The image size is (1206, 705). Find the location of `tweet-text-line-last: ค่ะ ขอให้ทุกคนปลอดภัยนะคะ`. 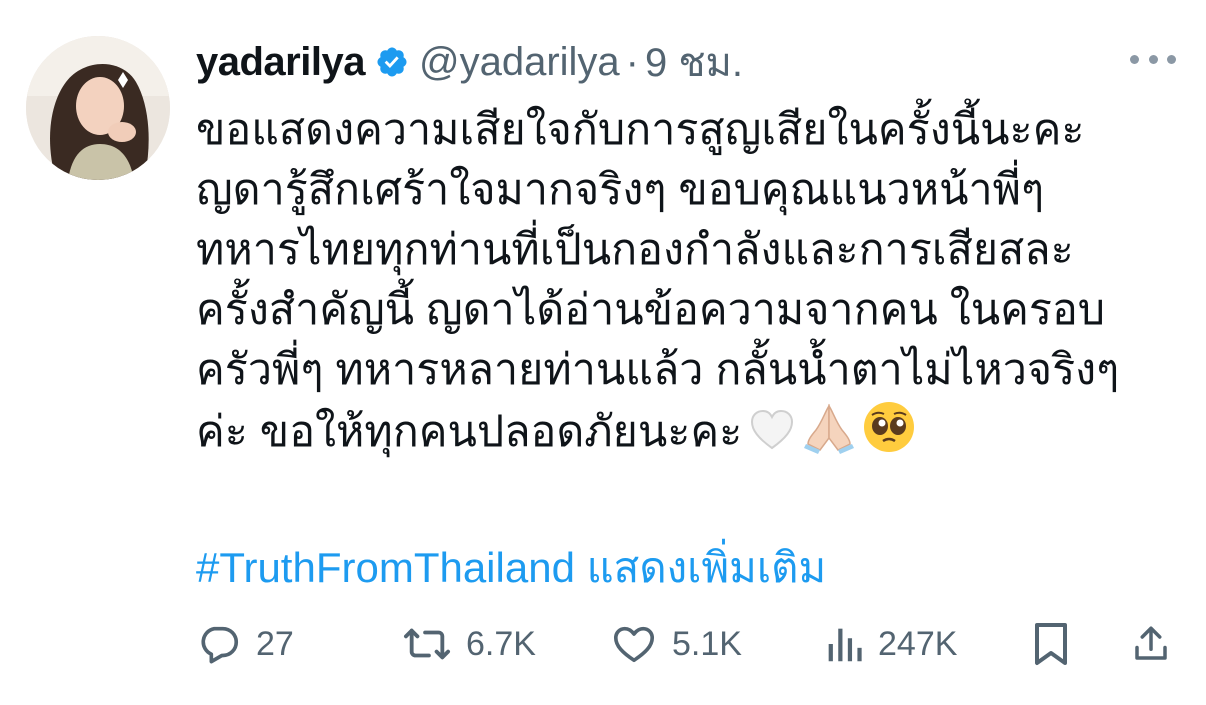

tweet-text-line-last: ค่ะ ขอให้ทุกคนปลอดภัยนะคะ is located at coordinates (686, 435).